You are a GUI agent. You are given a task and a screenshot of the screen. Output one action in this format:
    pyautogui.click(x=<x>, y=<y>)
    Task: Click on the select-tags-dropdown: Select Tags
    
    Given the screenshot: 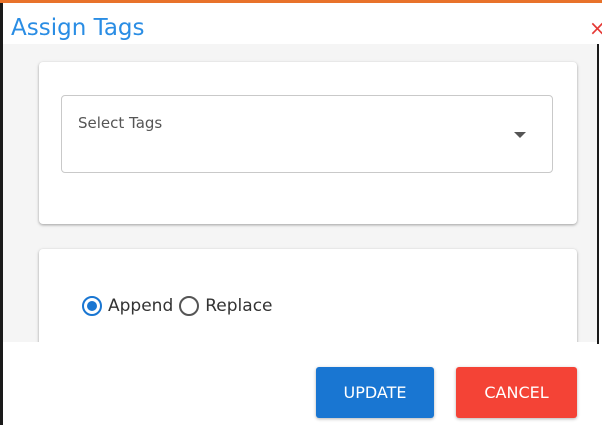 What is the action you would take?
    pyautogui.click(x=307, y=134)
    